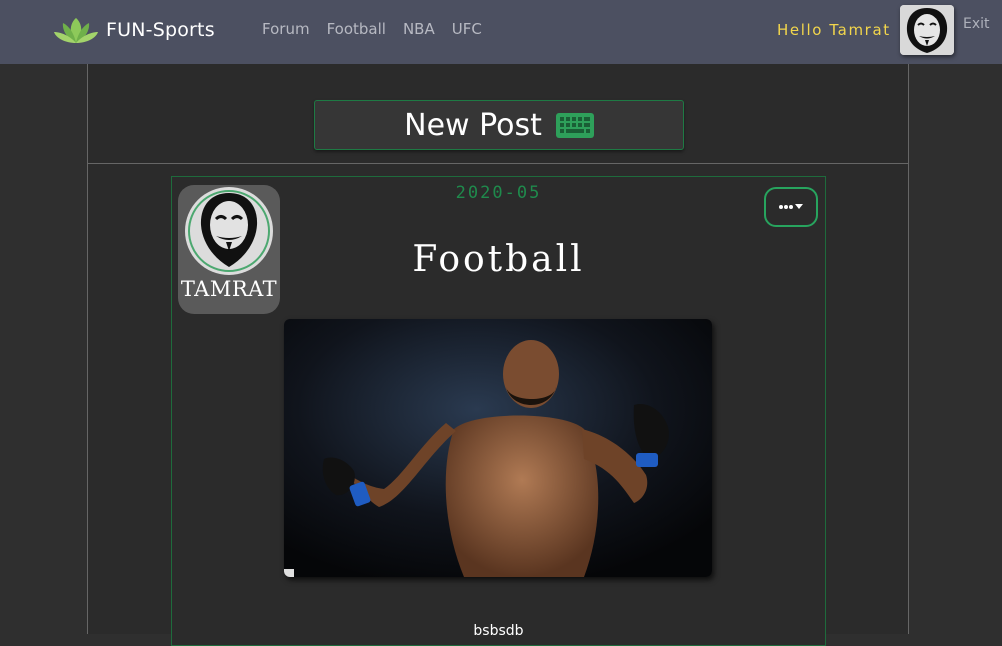 The width and height of the screenshot is (1002, 646). I want to click on composer-area: New Post, so click(498, 114).